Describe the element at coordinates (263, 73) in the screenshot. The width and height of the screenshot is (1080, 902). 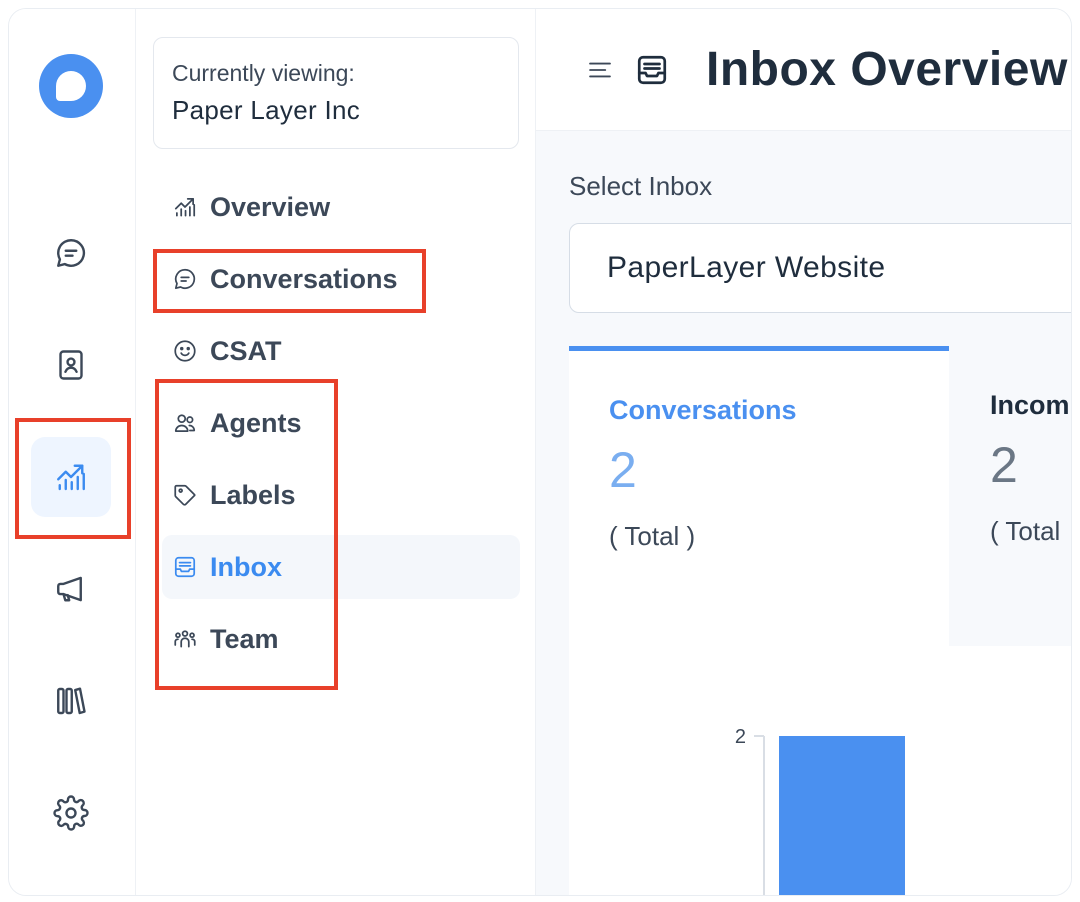
I see `account-label: Currently viewing:` at that location.